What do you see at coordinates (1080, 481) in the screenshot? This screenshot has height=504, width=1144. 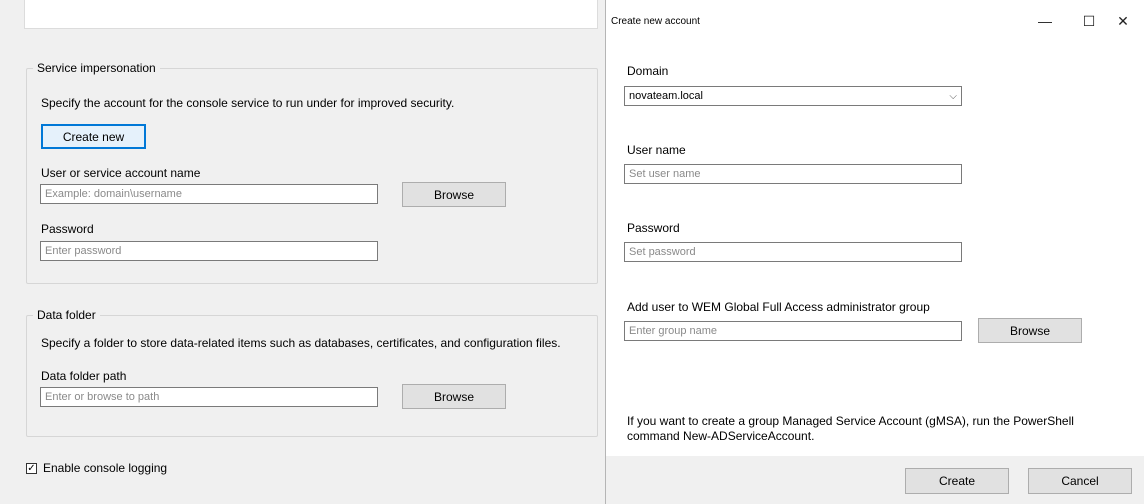 I see `cancel-button: Cancel` at bounding box center [1080, 481].